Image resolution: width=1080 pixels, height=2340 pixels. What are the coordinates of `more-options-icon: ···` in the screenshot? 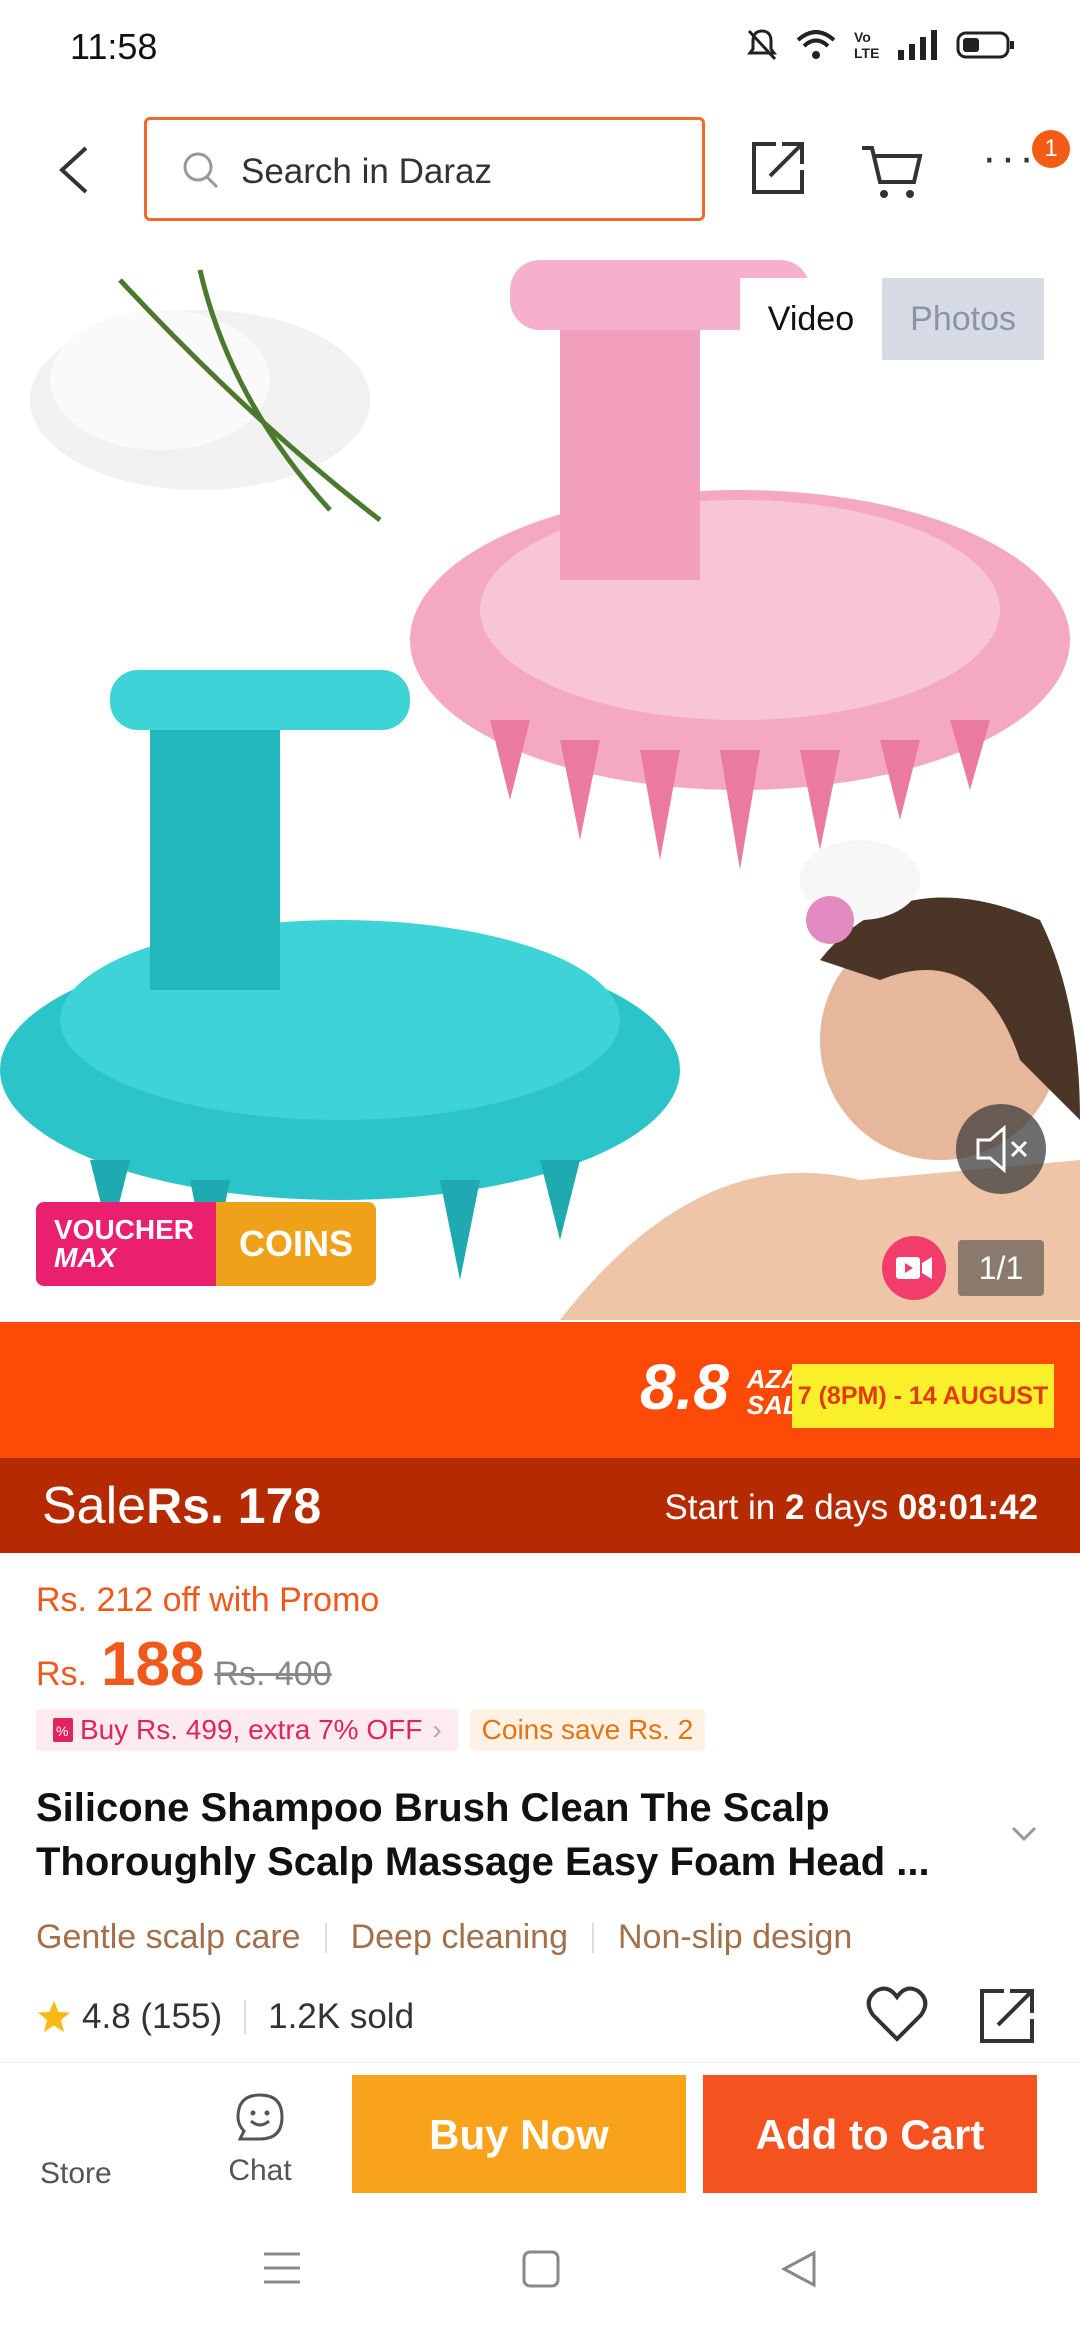 It's located at (1010, 158).